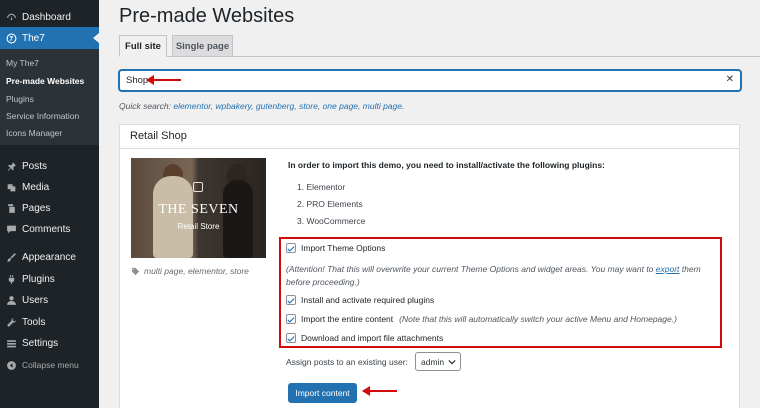  Describe the element at coordinates (36, 208) in the screenshot. I see `sidebar-item-label: Pages` at that location.